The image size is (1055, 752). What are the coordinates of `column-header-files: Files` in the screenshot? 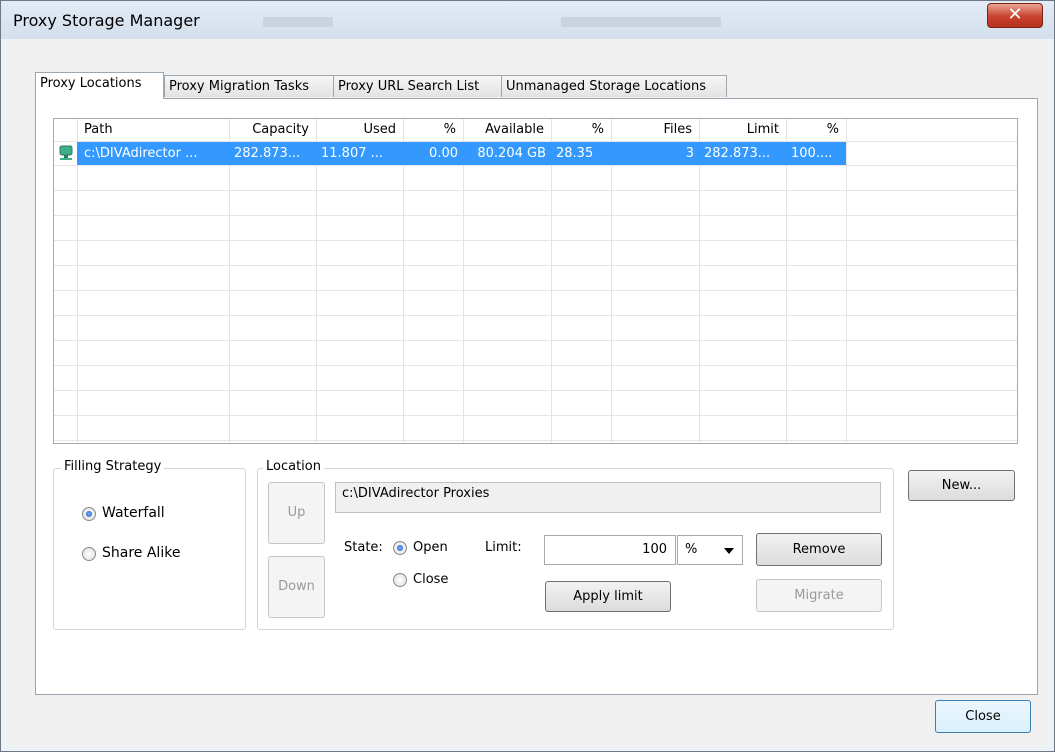 It's located at (651, 130).